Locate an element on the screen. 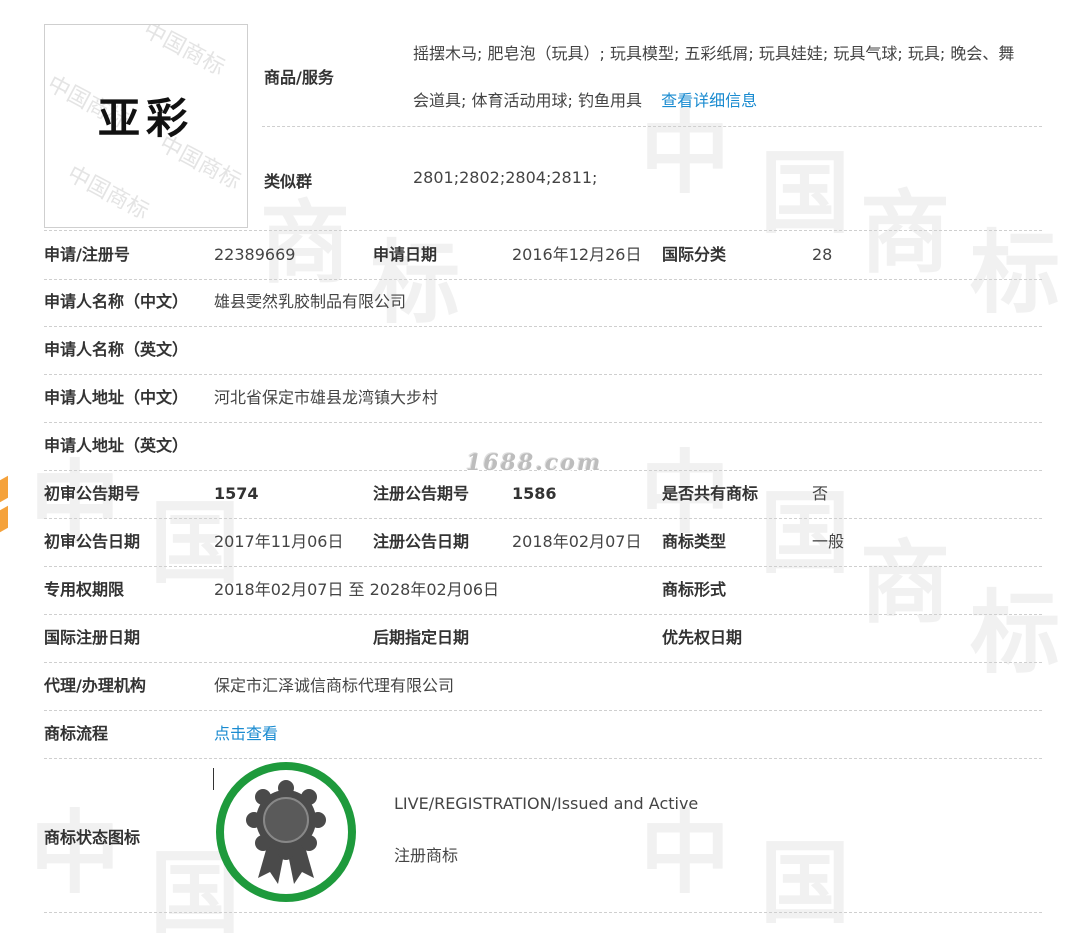 This screenshot has height=950, width=1065. tm-type-value: 一般 is located at coordinates (828, 541).